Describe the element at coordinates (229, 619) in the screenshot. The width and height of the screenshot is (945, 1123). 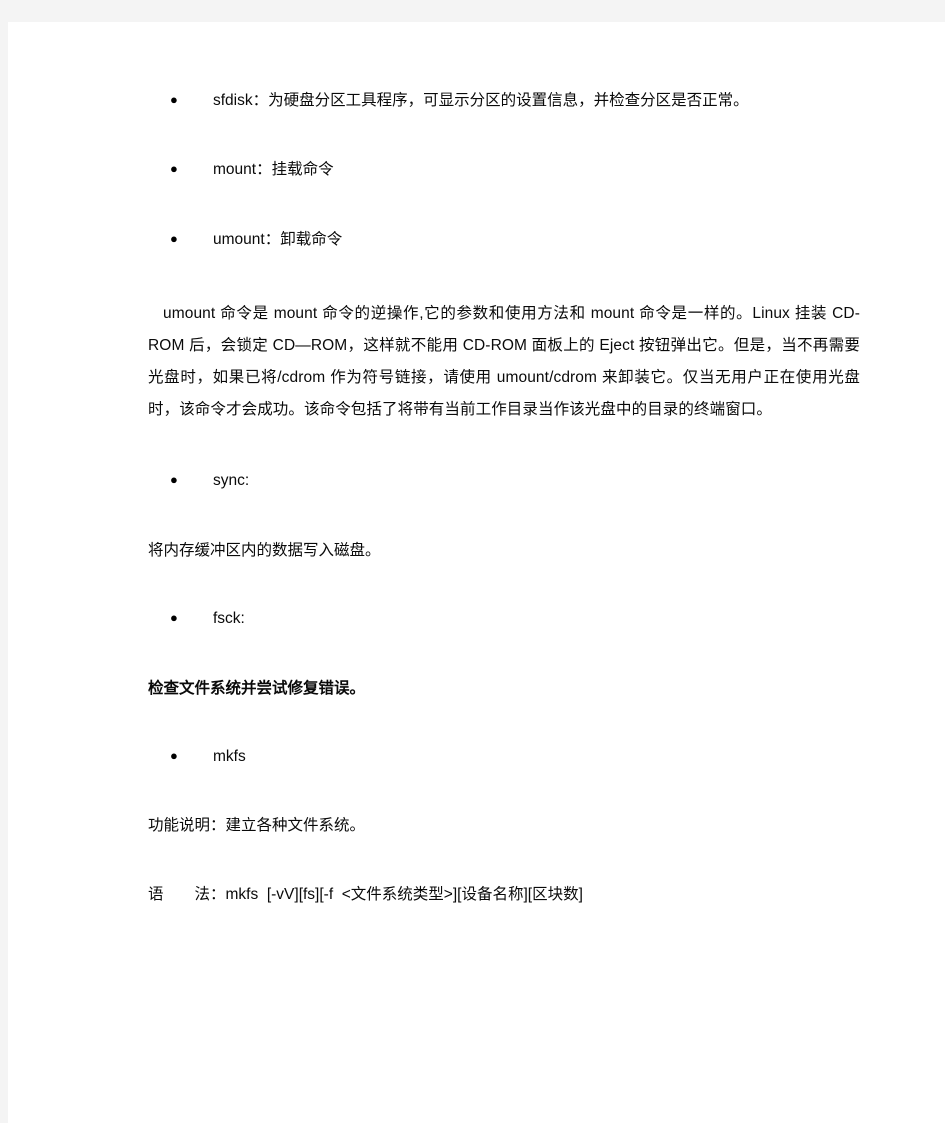
I see `bullet-item-fsck-label: fsck:` at that location.